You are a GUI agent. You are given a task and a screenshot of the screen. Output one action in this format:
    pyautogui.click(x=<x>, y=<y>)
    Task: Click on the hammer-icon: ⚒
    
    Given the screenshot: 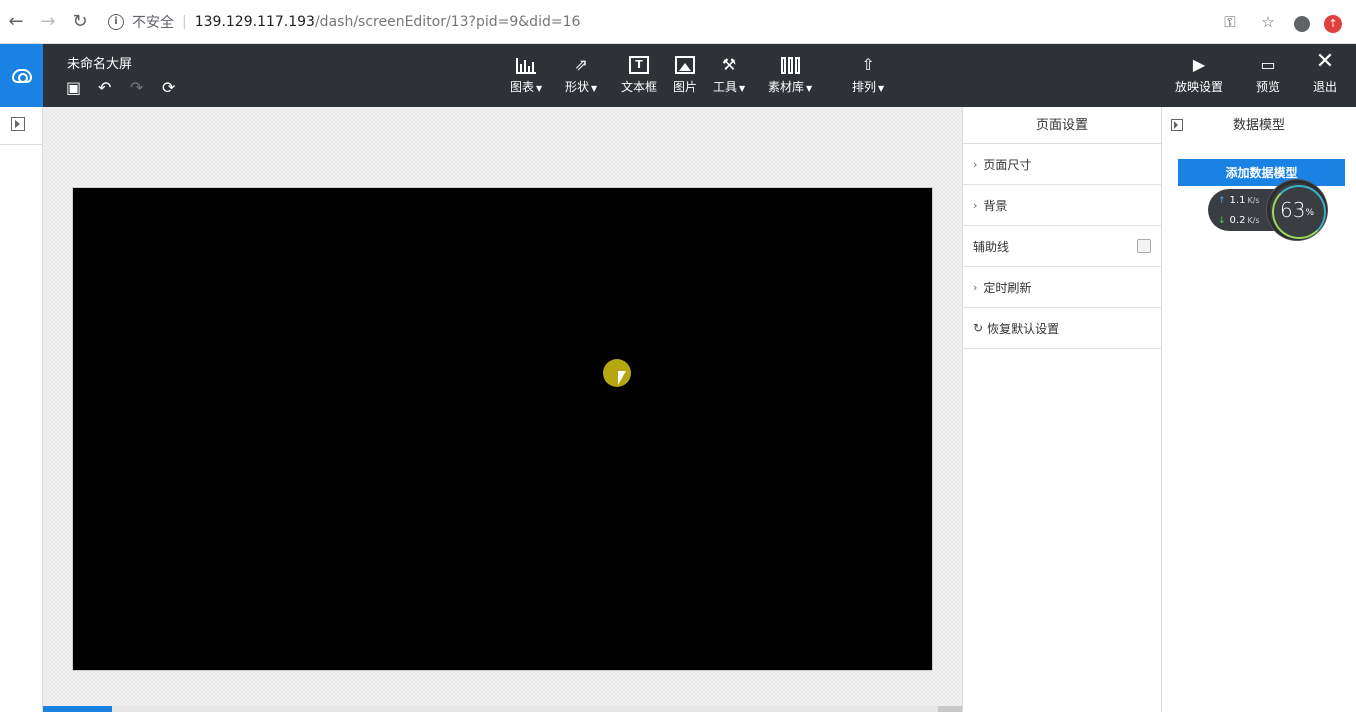 What is the action you would take?
    pyautogui.click(x=729, y=64)
    